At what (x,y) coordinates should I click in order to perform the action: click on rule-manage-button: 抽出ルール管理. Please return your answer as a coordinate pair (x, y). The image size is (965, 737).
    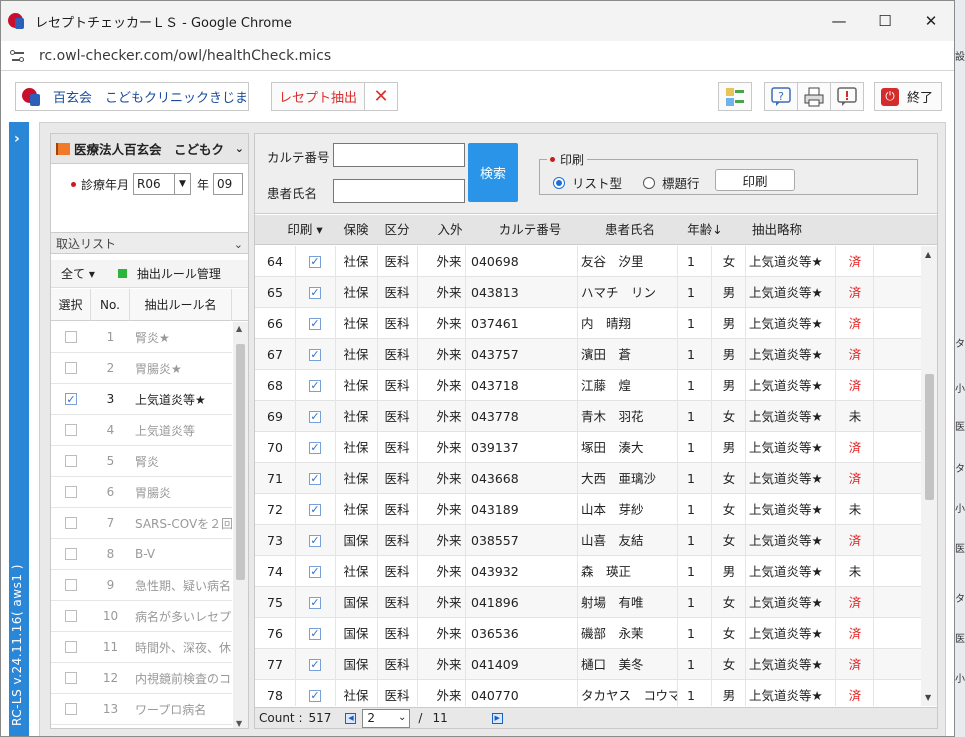
    Looking at the image, I should click on (179, 273).